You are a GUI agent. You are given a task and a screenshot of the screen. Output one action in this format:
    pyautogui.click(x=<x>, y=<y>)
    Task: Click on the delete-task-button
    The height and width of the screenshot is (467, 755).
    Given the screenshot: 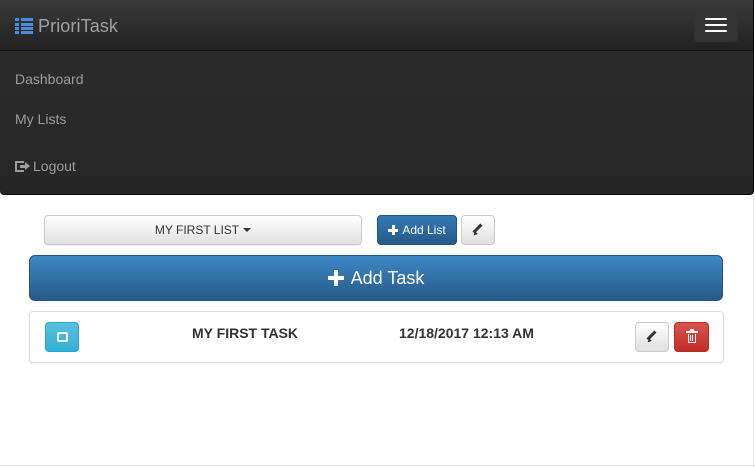 What is the action you would take?
    pyautogui.click(x=691, y=337)
    